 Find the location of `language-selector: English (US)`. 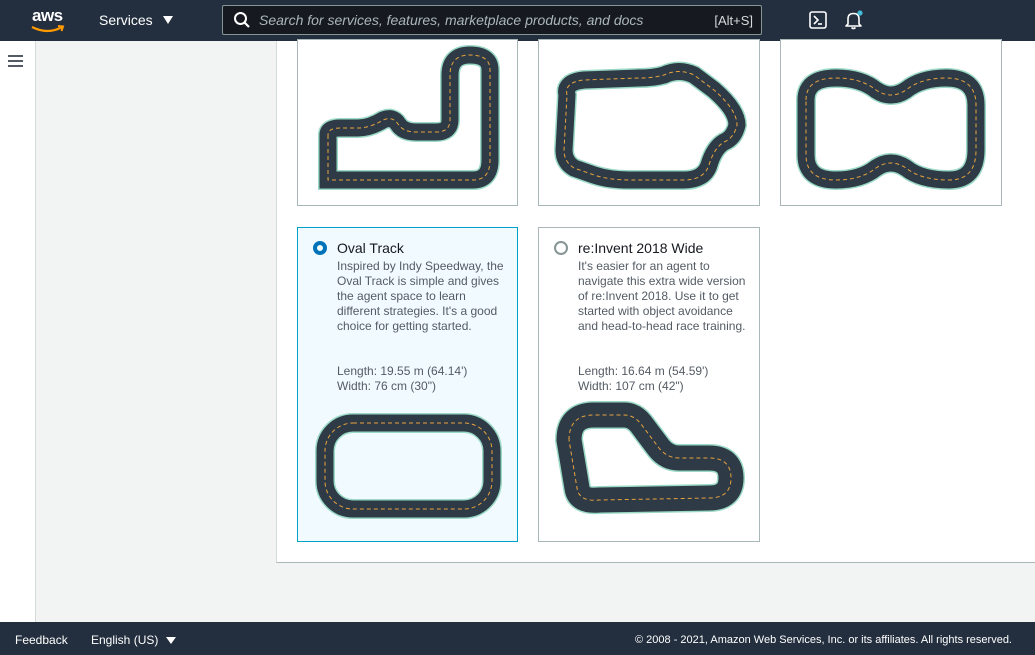

language-selector: English (US) is located at coordinates (134, 640).